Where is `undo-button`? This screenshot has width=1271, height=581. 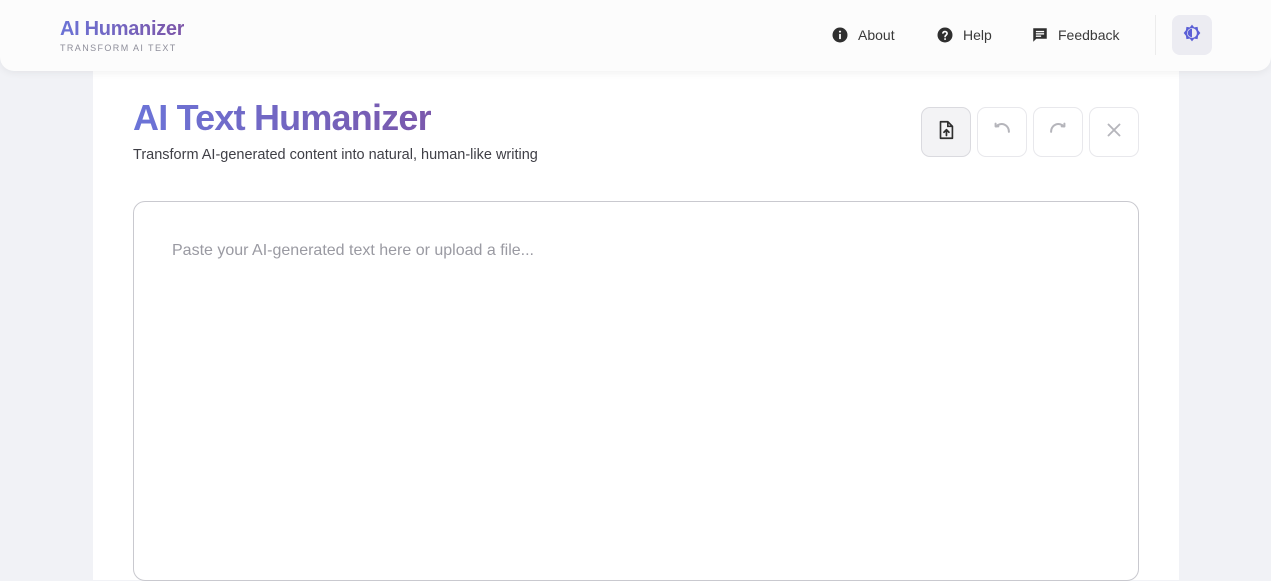
undo-button is located at coordinates (1002, 132).